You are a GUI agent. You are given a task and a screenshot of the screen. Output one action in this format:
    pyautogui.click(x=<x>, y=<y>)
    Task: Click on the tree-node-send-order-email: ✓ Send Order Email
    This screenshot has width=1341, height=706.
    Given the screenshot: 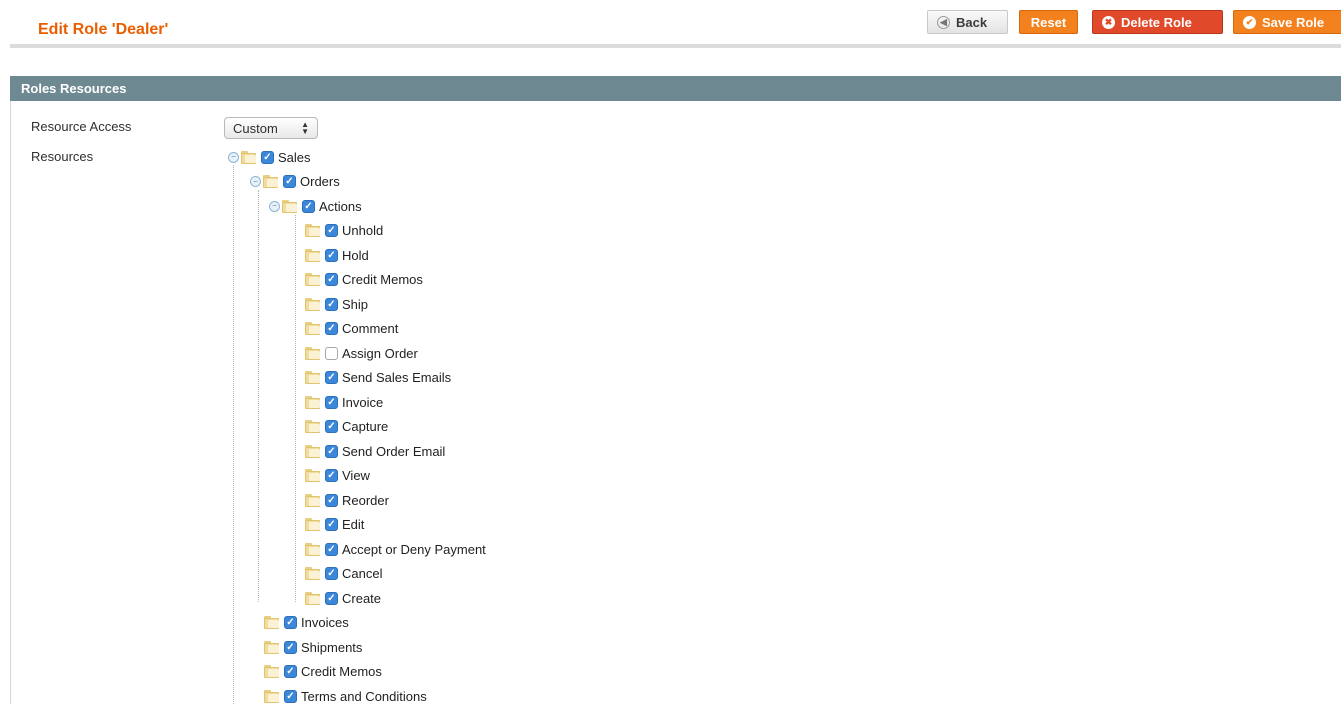 What is the action you would take?
    pyautogui.click(x=375, y=451)
    